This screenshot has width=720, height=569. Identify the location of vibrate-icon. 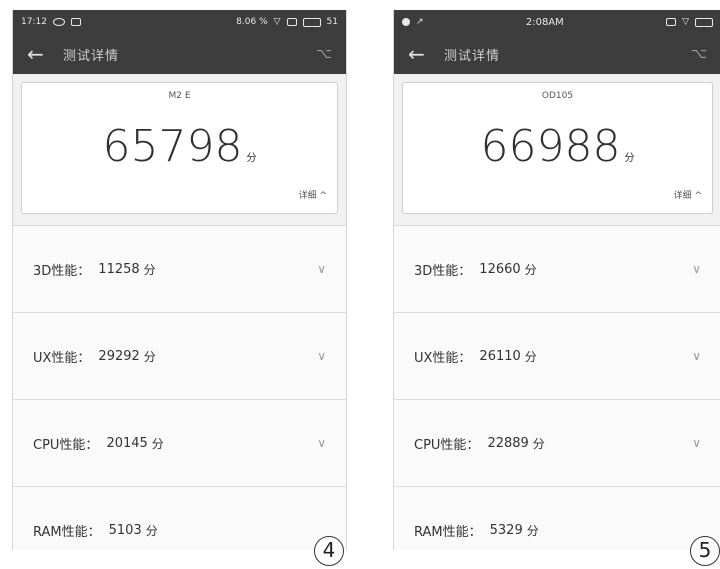
(671, 22).